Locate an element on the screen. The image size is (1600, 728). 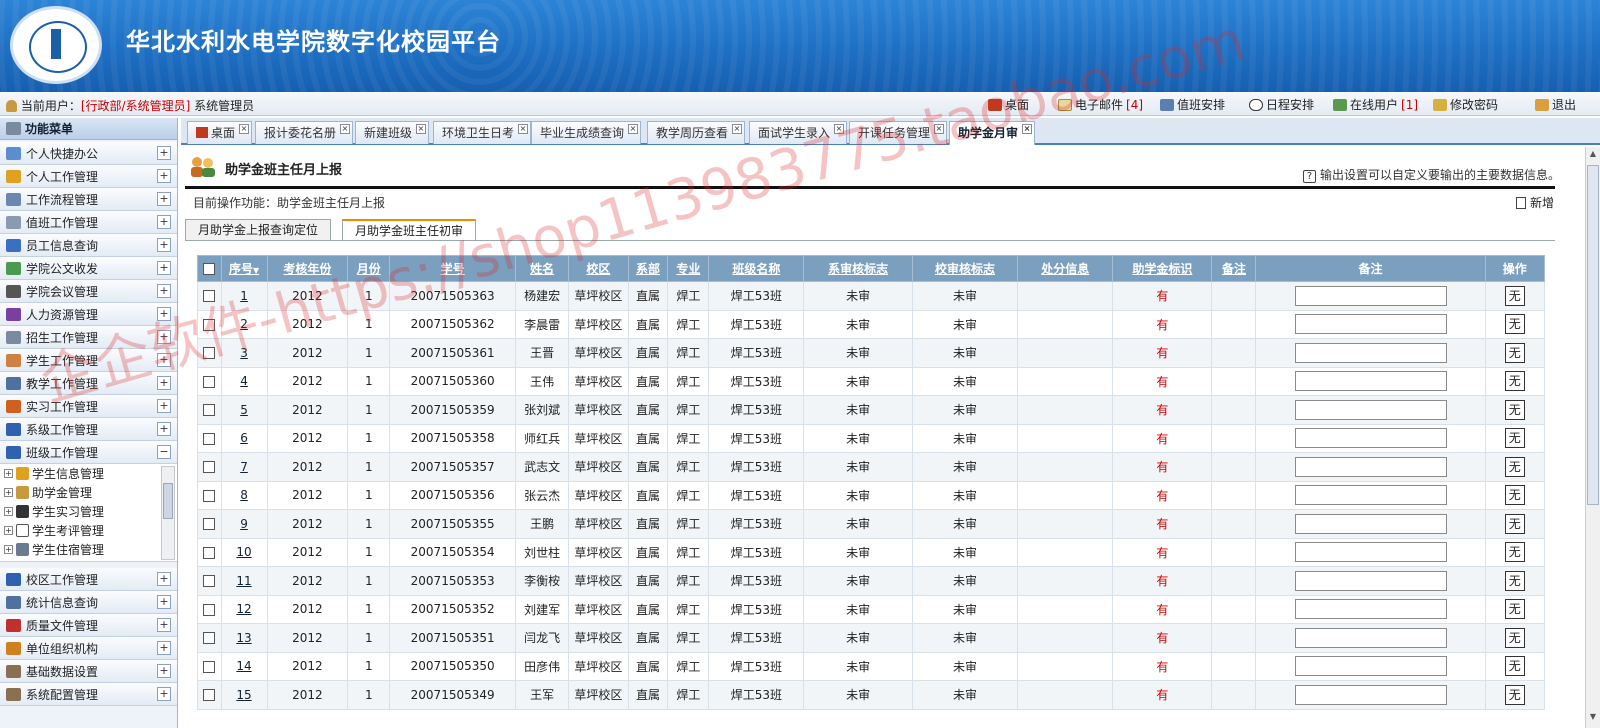
submenu-scrollbar is located at coordinates (168, 513).